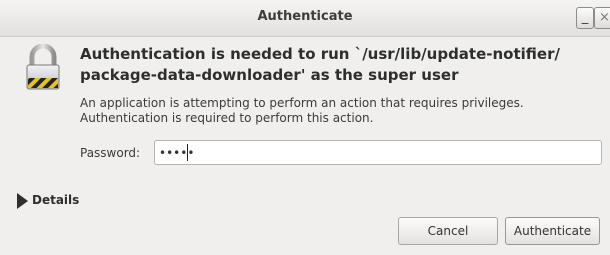 The width and height of the screenshot is (610, 255). Describe the element at coordinates (110, 153) in the screenshot. I see `password-label: Password:` at that location.